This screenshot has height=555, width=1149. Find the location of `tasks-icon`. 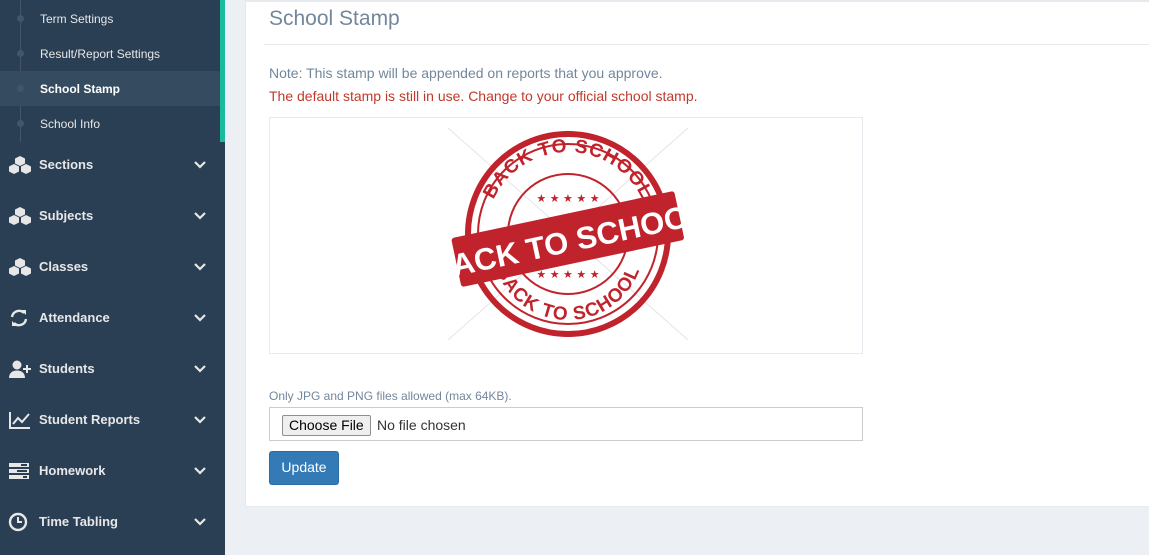

tasks-icon is located at coordinates (19, 471).